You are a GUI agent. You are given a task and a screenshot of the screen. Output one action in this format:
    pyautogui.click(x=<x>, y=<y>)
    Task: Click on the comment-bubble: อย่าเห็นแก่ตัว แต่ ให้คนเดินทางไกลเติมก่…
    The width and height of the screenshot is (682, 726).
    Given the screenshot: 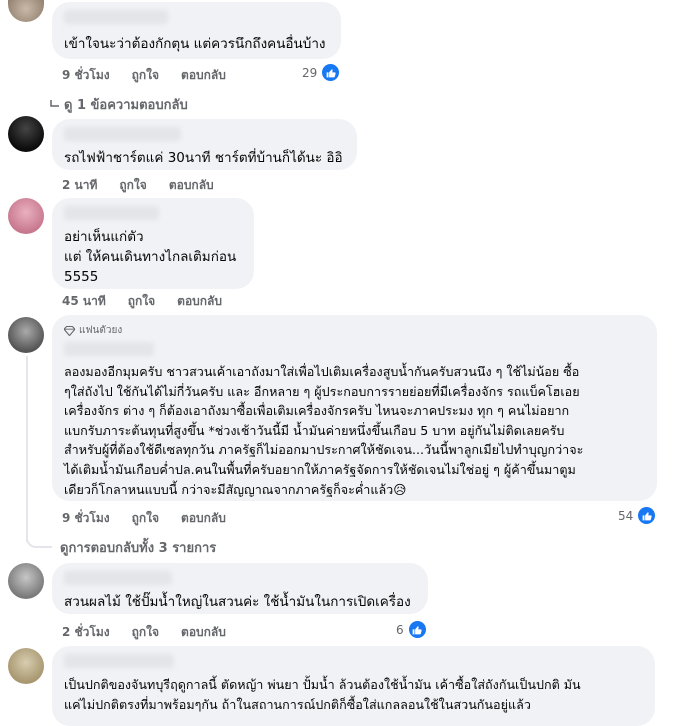 What is the action you would take?
    pyautogui.click(x=153, y=243)
    